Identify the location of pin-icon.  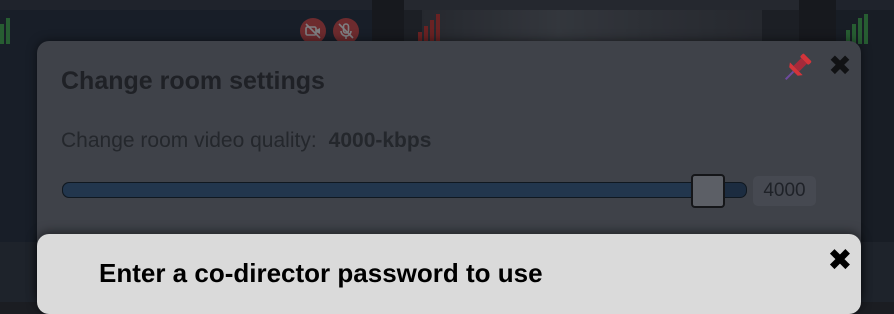
(797, 68).